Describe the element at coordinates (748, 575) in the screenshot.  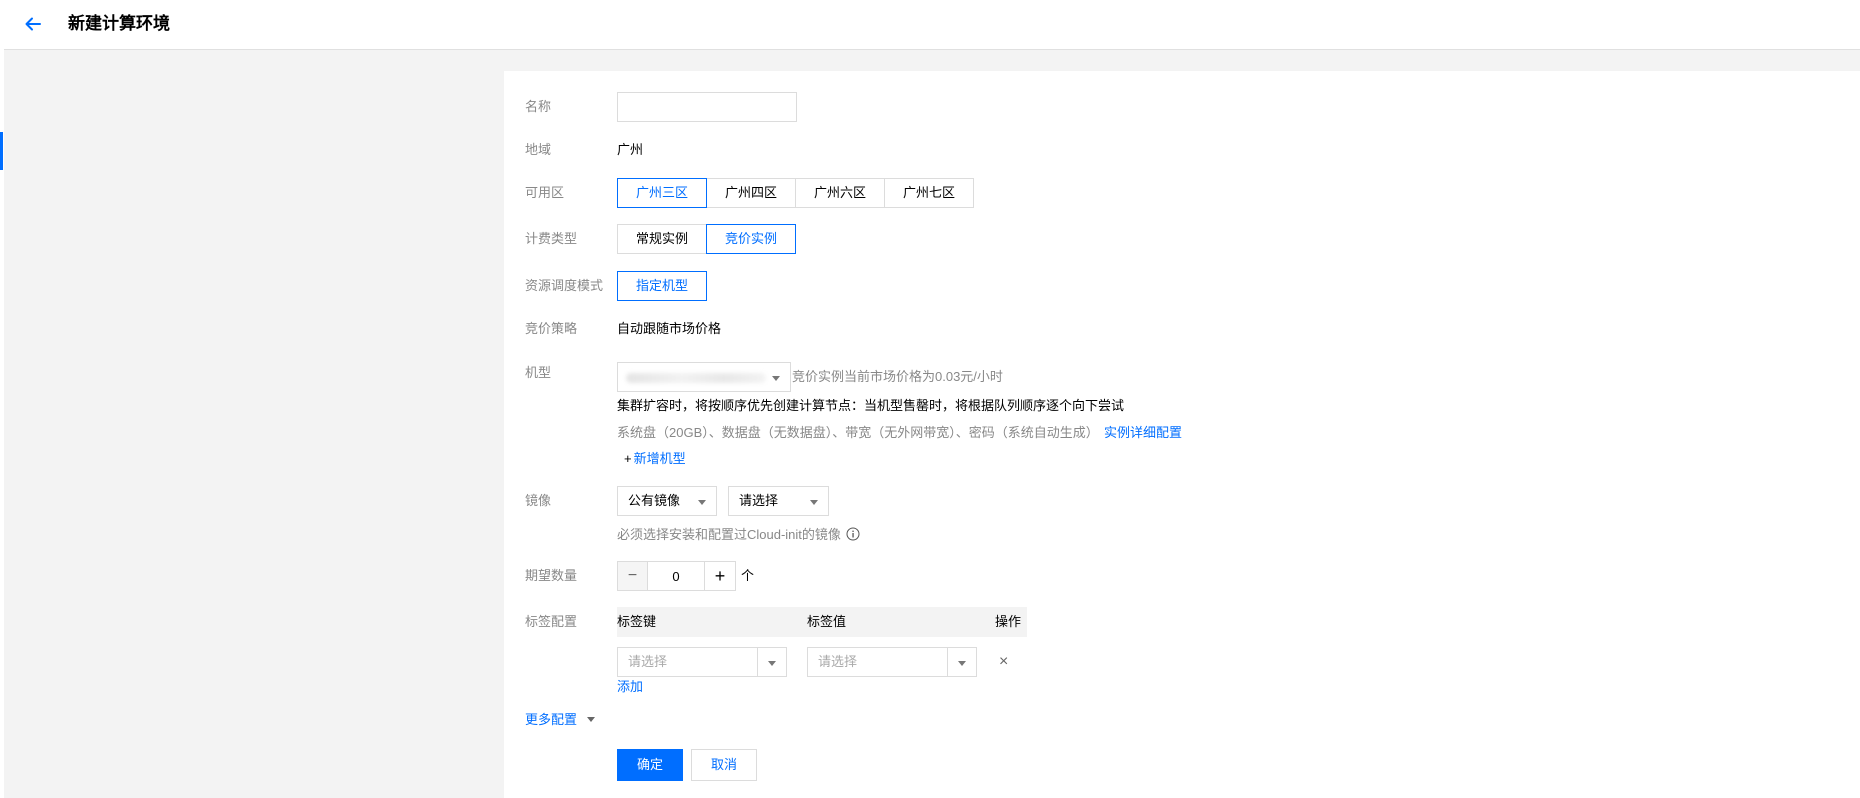
I see `quantity-unit: 个` at that location.